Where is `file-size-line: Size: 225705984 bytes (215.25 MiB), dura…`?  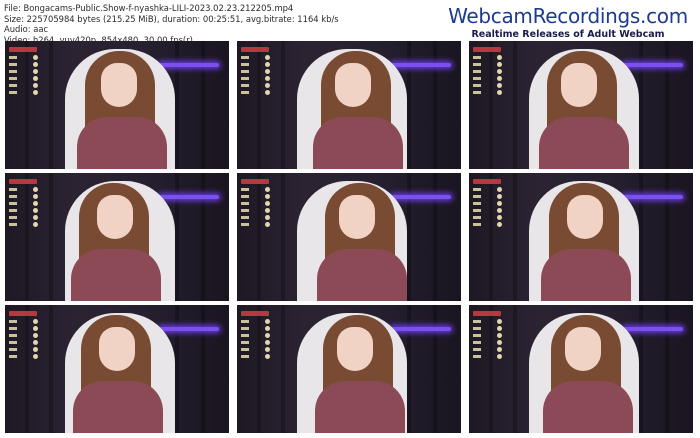
file-size-line: Size: 225705984 bytes (215.25 MiB), dura… is located at coordinates (171, 18).